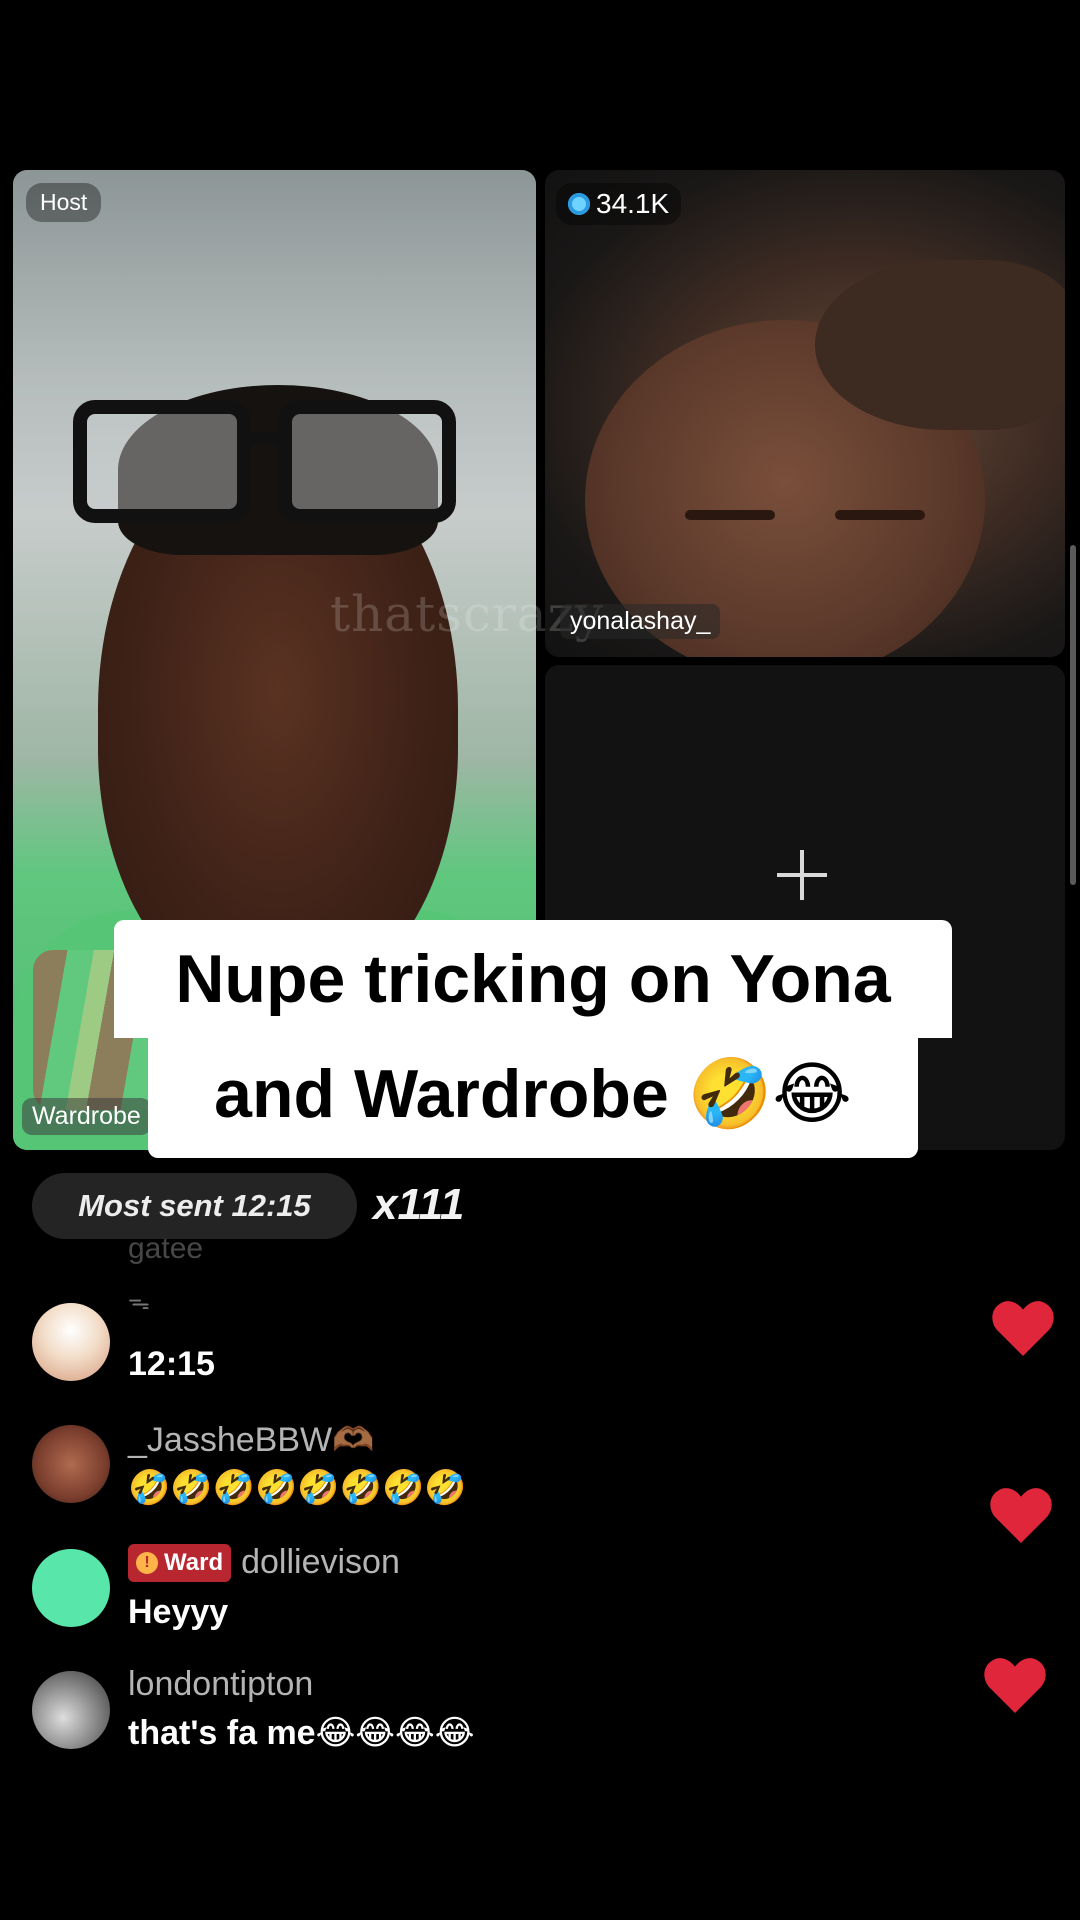 Image resolution: width=1080 pixels, height=1920 pixels. Describe the element at coordinates (301, 1733) in the screenshot. I see `chat-message-text: that's fa me😂😂😂😂` at that location.